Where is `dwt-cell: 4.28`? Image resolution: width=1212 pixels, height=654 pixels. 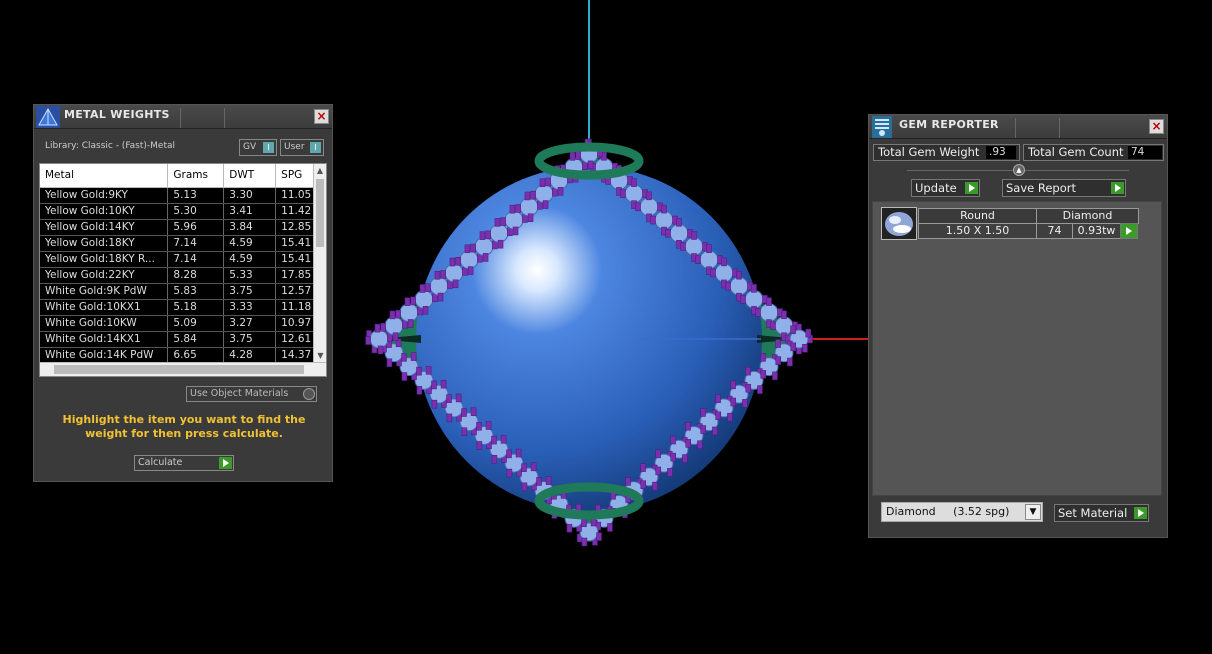
dwt-cell: 4.28 is located at coordinates (250, 355).